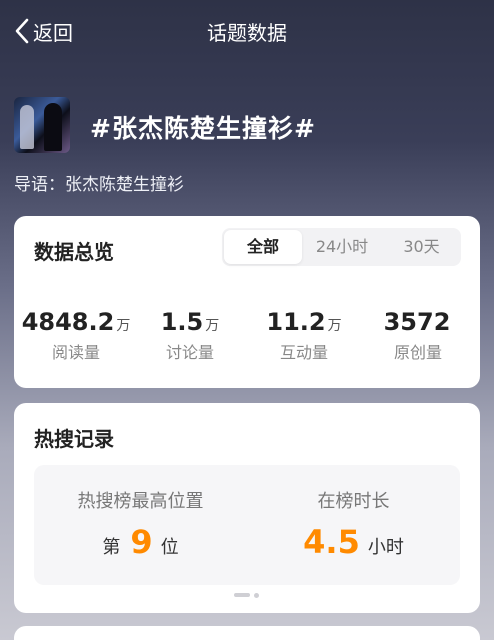 Image resolution: width=494 pixels, height=640 pixels. What do you see at coordinates (74, 252) in the screenshot?
I see `overview-title: 数据总览` at bounding box center [74, 252].